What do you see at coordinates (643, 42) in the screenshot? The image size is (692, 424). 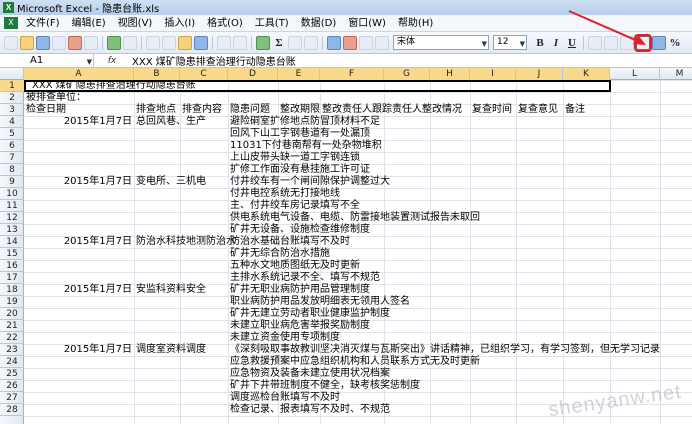 I see `merge-and-center-button` at bounding box center [643, 42].